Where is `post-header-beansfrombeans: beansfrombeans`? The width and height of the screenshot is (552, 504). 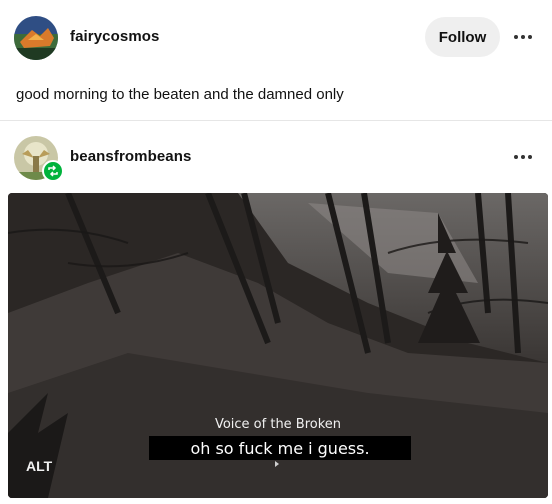
post-header-beansfrombeans: beansfrombeans is located at coordinates (276, 158).